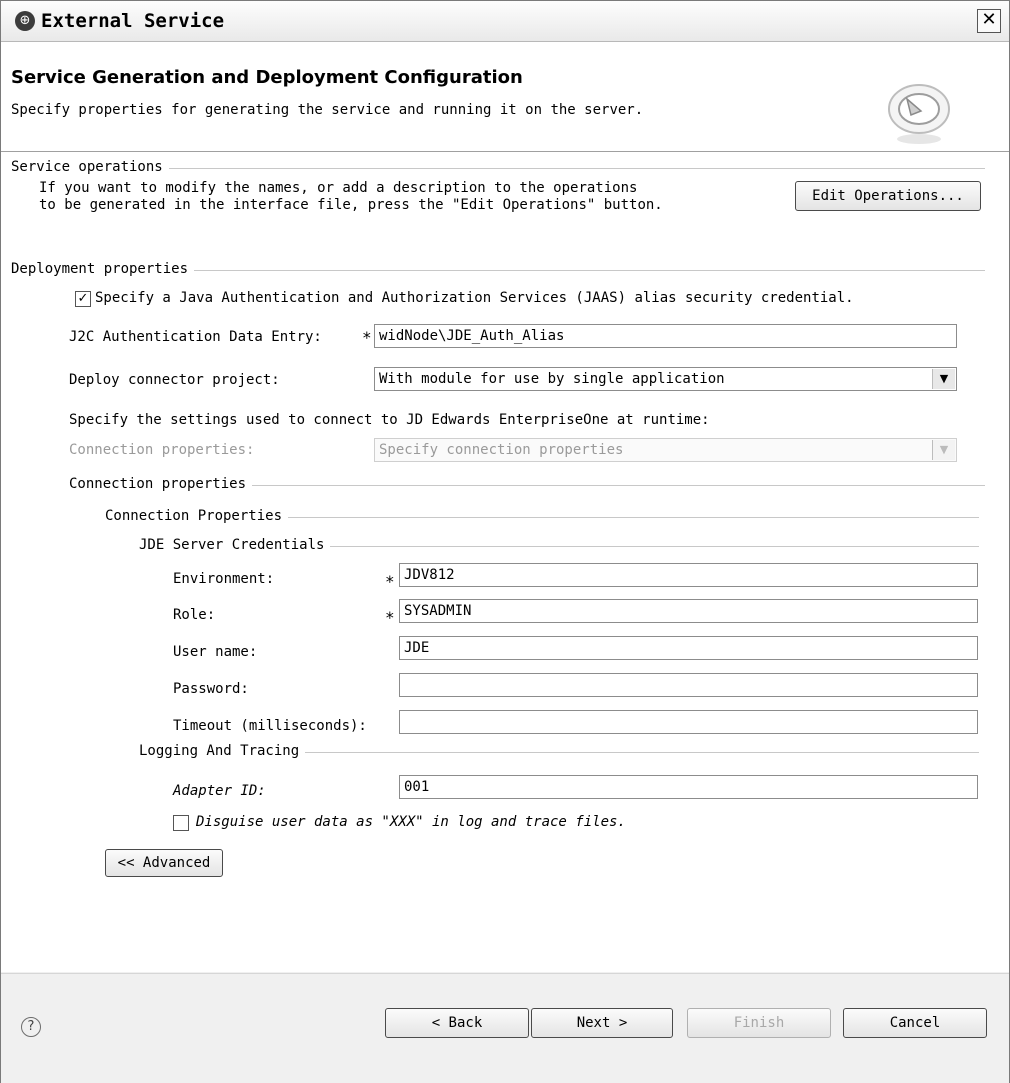  I want to click on connection-properties-value-disabled: Specify connection properties, so click(501, 450).